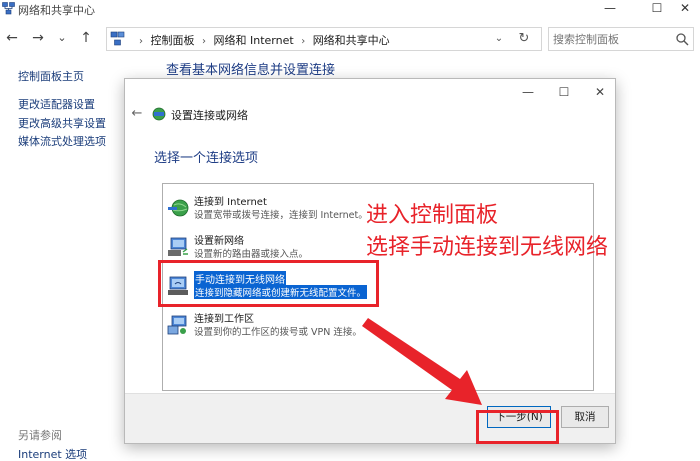 This screenshot has height=461, width=700. What do you see at coordinates (51, 76) in the screenshot?
I see `control-panel-home-link: 控制面板主页` at bounding box center [51, 76].